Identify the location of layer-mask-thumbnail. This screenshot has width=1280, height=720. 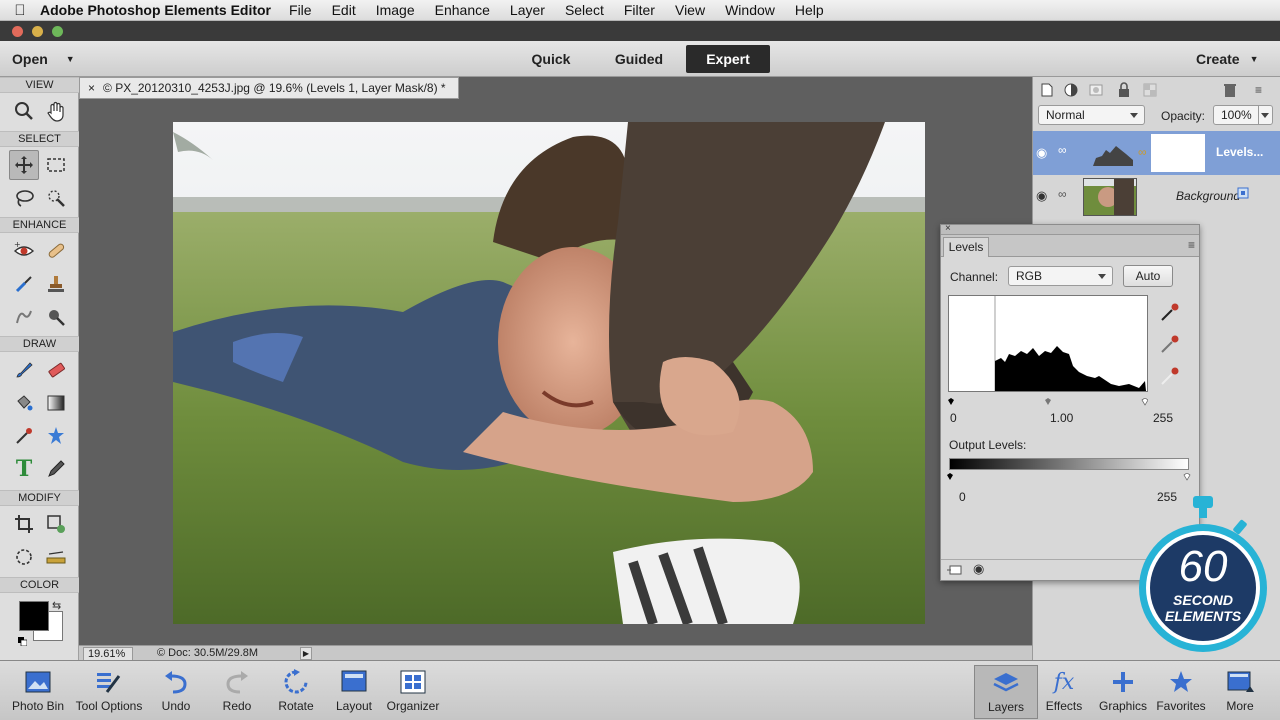
(1178, 153).